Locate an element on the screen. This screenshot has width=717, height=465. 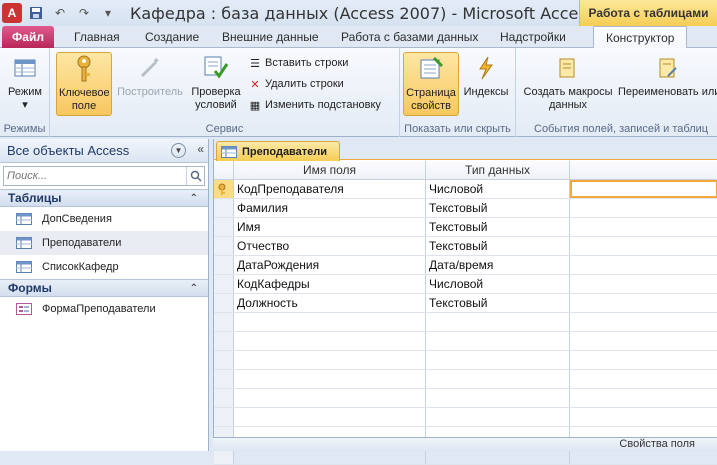
table-row: ДатаРождения Дата/время is located at coordinates (465, 265).